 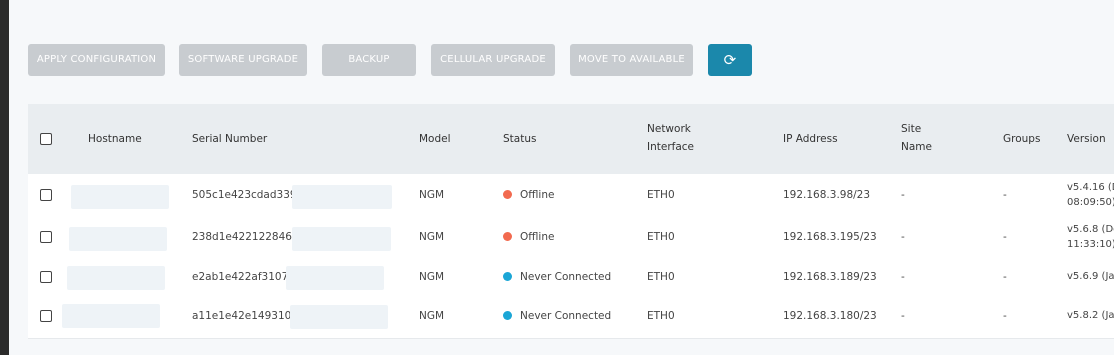 What do you see at coordinates (229, 139) in the screenshot?
I see `header-serial-number: Serial Number` at bounding box center [229, 139].